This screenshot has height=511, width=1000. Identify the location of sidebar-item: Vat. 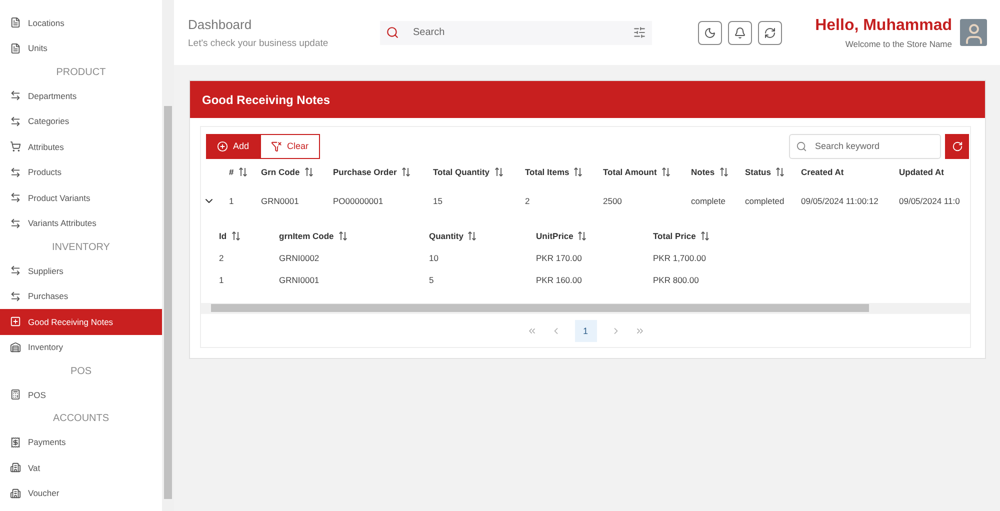
(81, 467).